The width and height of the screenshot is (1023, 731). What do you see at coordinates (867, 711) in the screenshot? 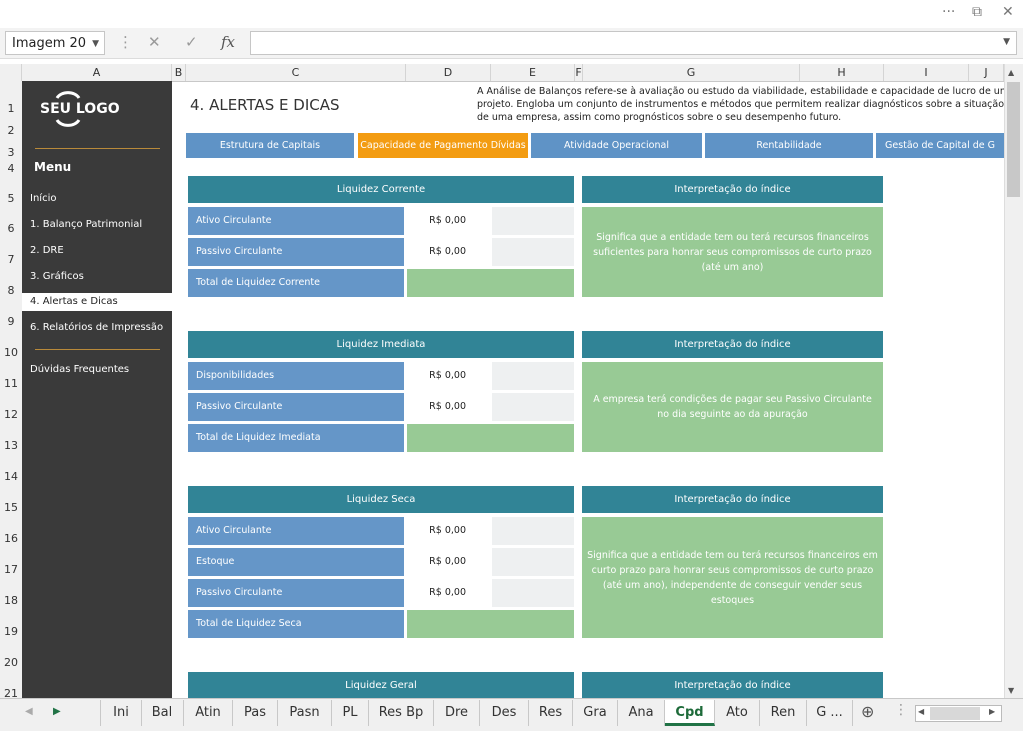
I see `add-sheet-icon: ⊕` at bounding box center [867, 711].